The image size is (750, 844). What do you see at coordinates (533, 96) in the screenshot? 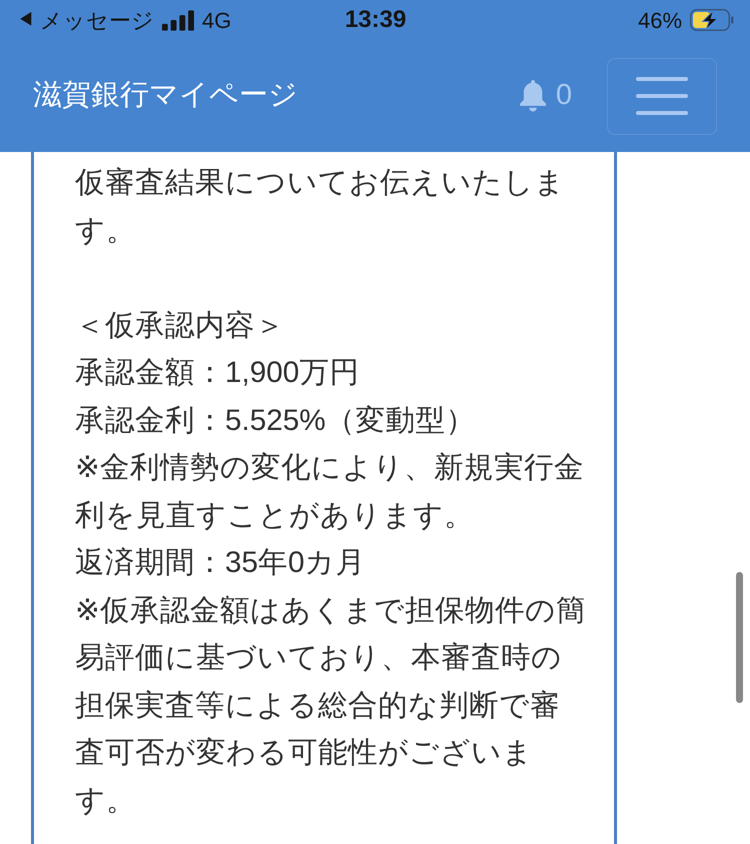
I see `bell-icon` at bounding box center [533, 96].